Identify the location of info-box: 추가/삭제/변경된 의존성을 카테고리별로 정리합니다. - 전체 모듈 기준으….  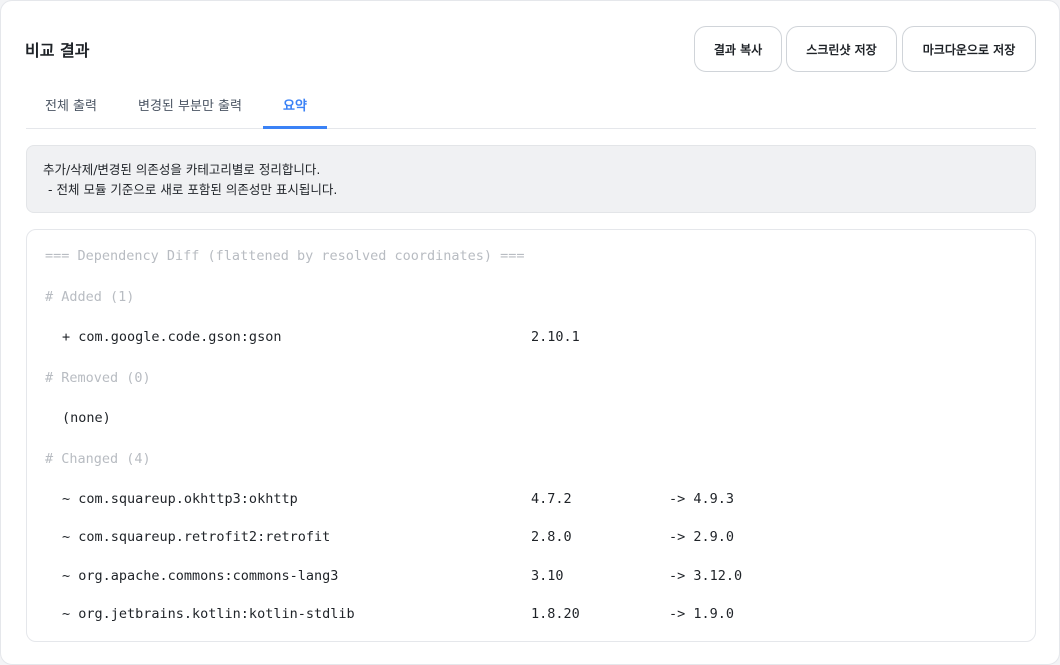
(531, 179).